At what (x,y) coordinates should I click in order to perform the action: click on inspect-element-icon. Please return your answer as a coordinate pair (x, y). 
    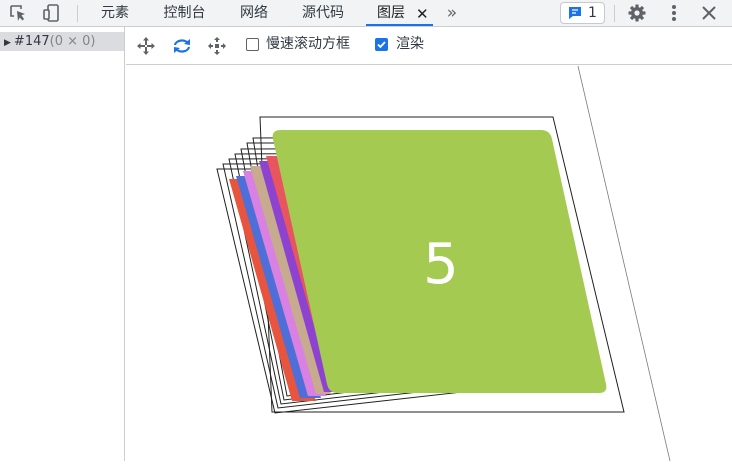
    Looking at the image, I should click on (18, 13).